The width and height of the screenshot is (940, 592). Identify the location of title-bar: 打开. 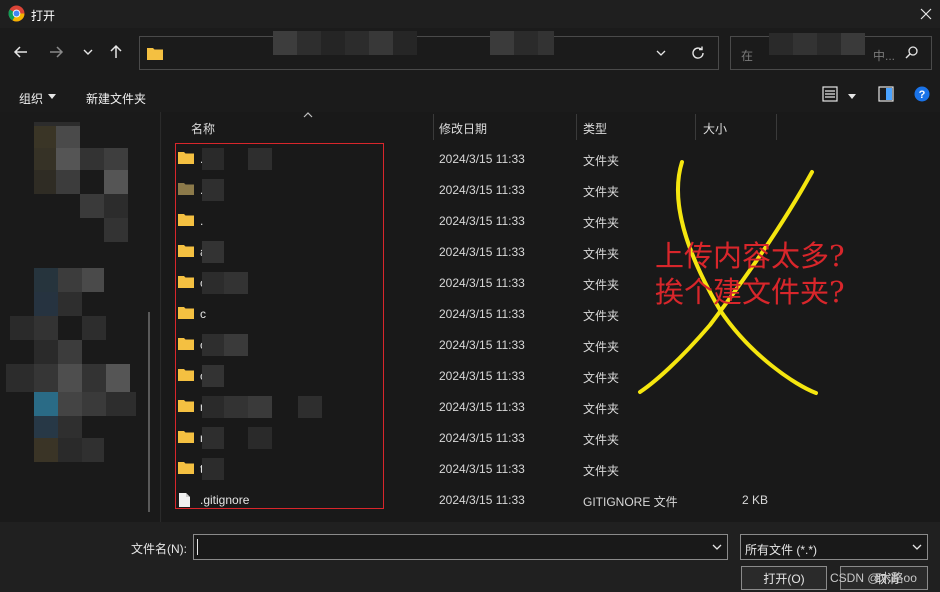
(470, 14).